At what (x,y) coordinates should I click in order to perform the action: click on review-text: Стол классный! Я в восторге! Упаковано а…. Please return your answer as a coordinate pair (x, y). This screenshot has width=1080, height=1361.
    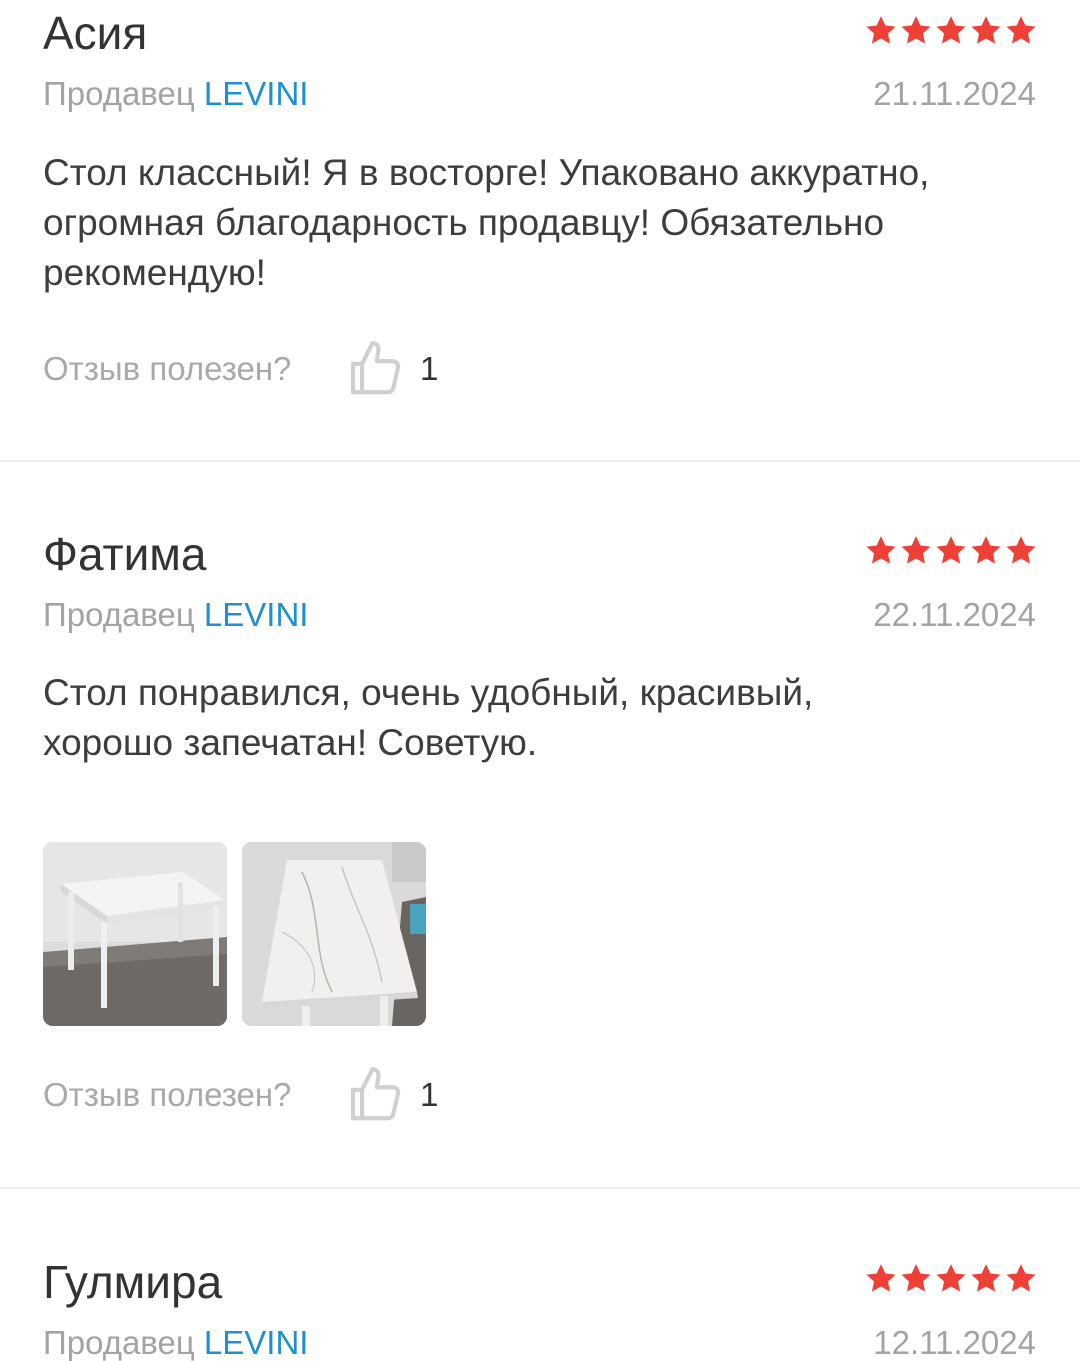
    Looking at the image, I should click on (543, 223).